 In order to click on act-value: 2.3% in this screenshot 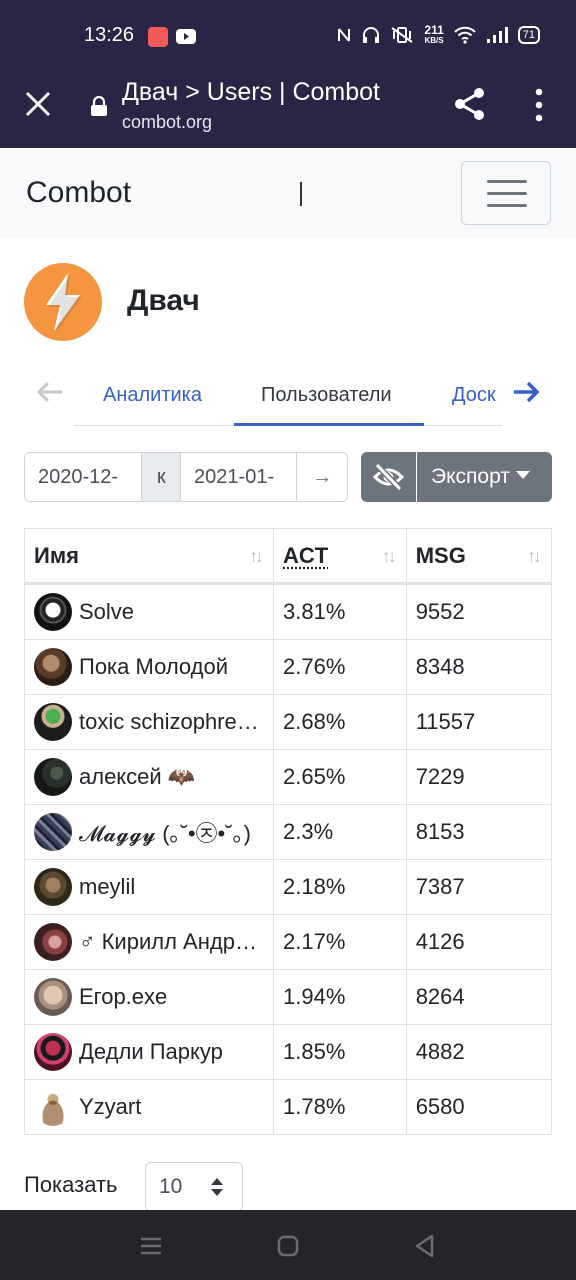, I will do `click(340, 832)`.